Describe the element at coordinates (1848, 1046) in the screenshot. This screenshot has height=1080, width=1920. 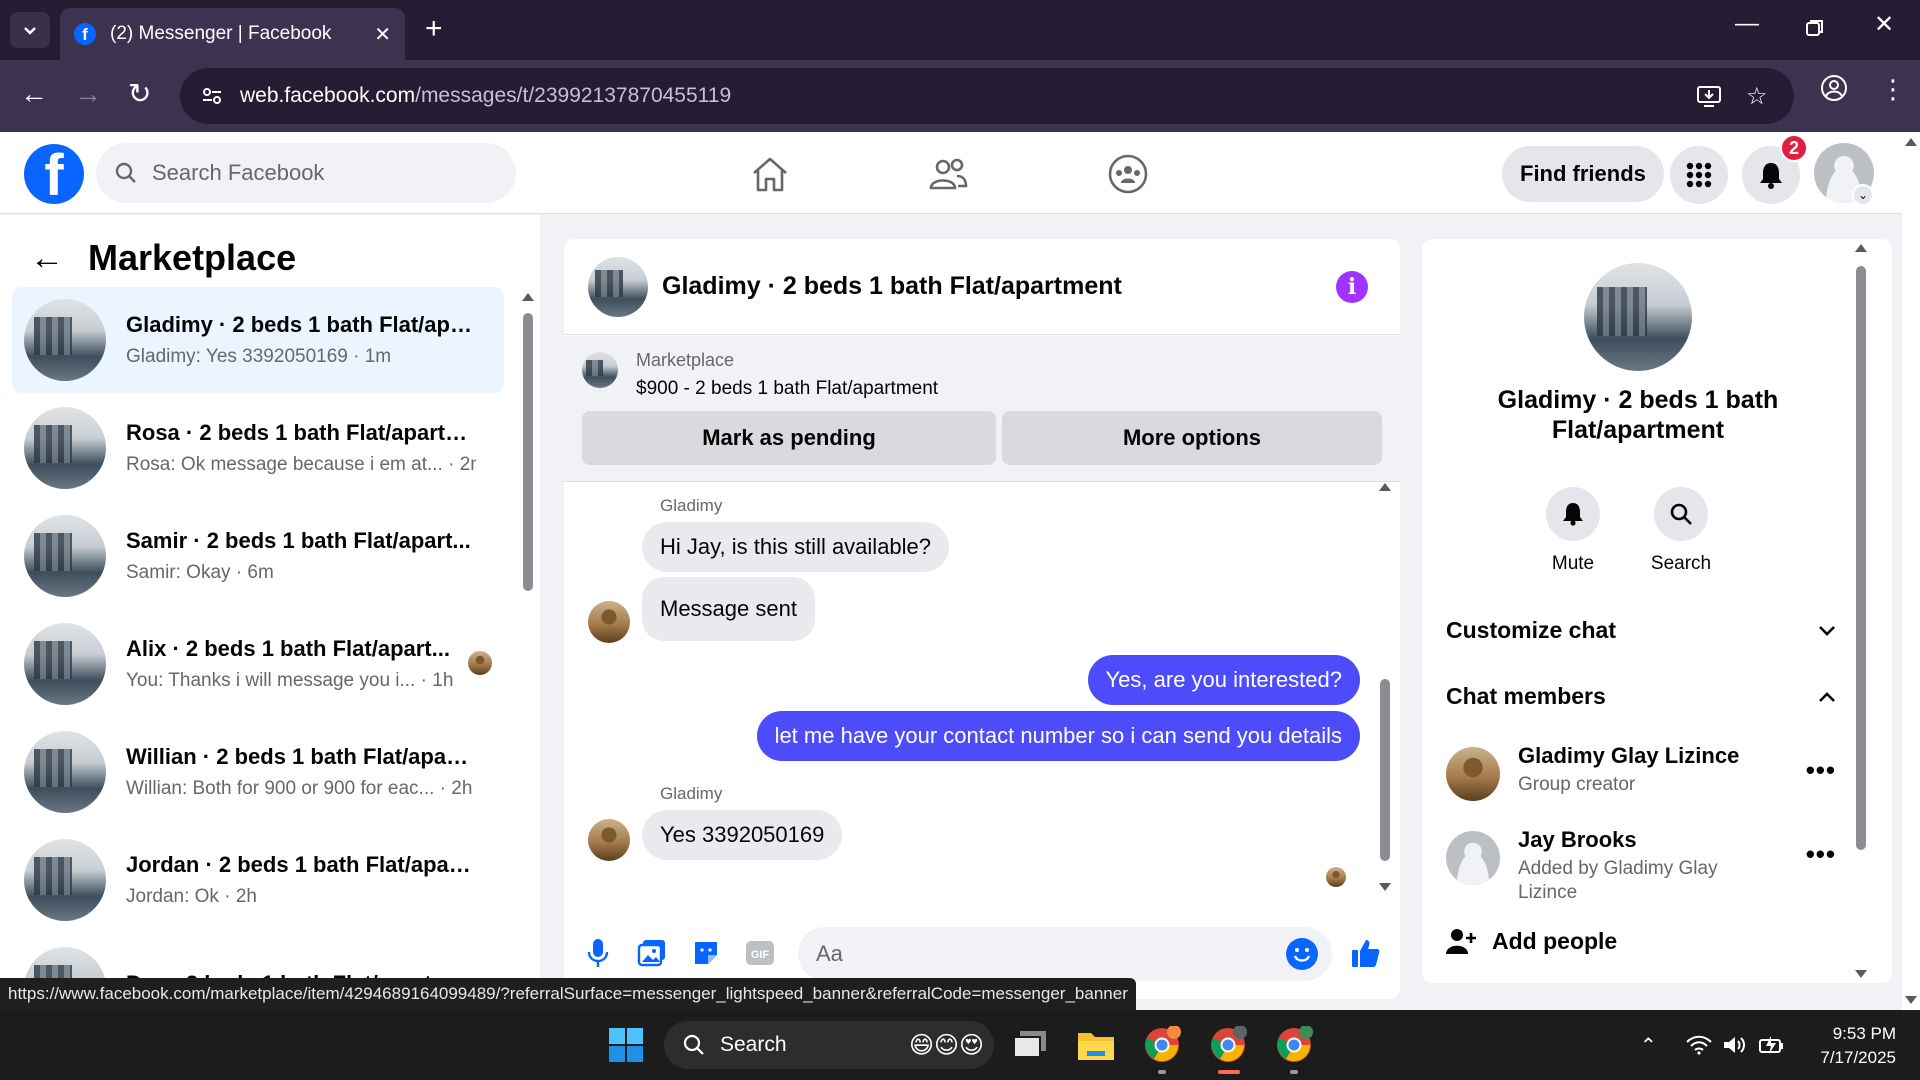
I see `system-clock: 9:53 PM 7/17/2025` at that location.